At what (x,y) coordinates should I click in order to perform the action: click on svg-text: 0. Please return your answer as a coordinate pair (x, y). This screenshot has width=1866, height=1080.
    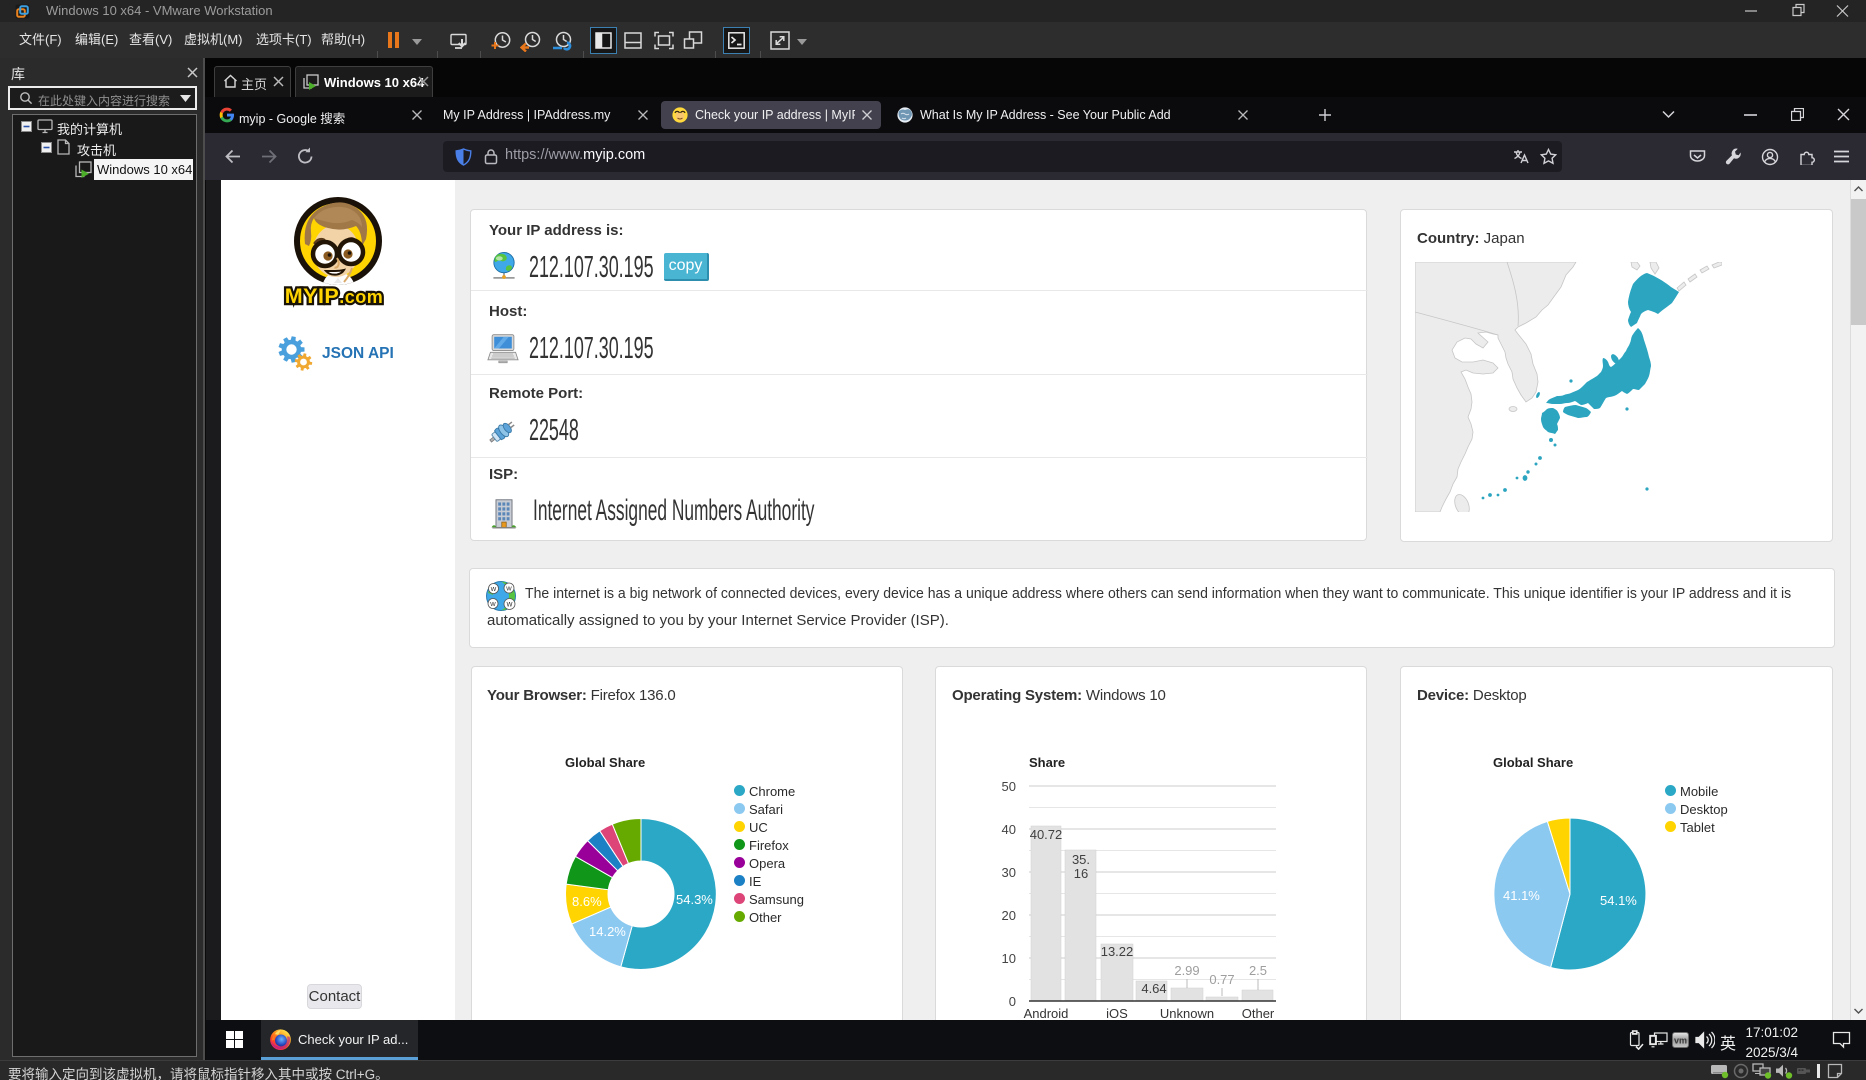
    Looking at the image, I should click on (1012, 1001).